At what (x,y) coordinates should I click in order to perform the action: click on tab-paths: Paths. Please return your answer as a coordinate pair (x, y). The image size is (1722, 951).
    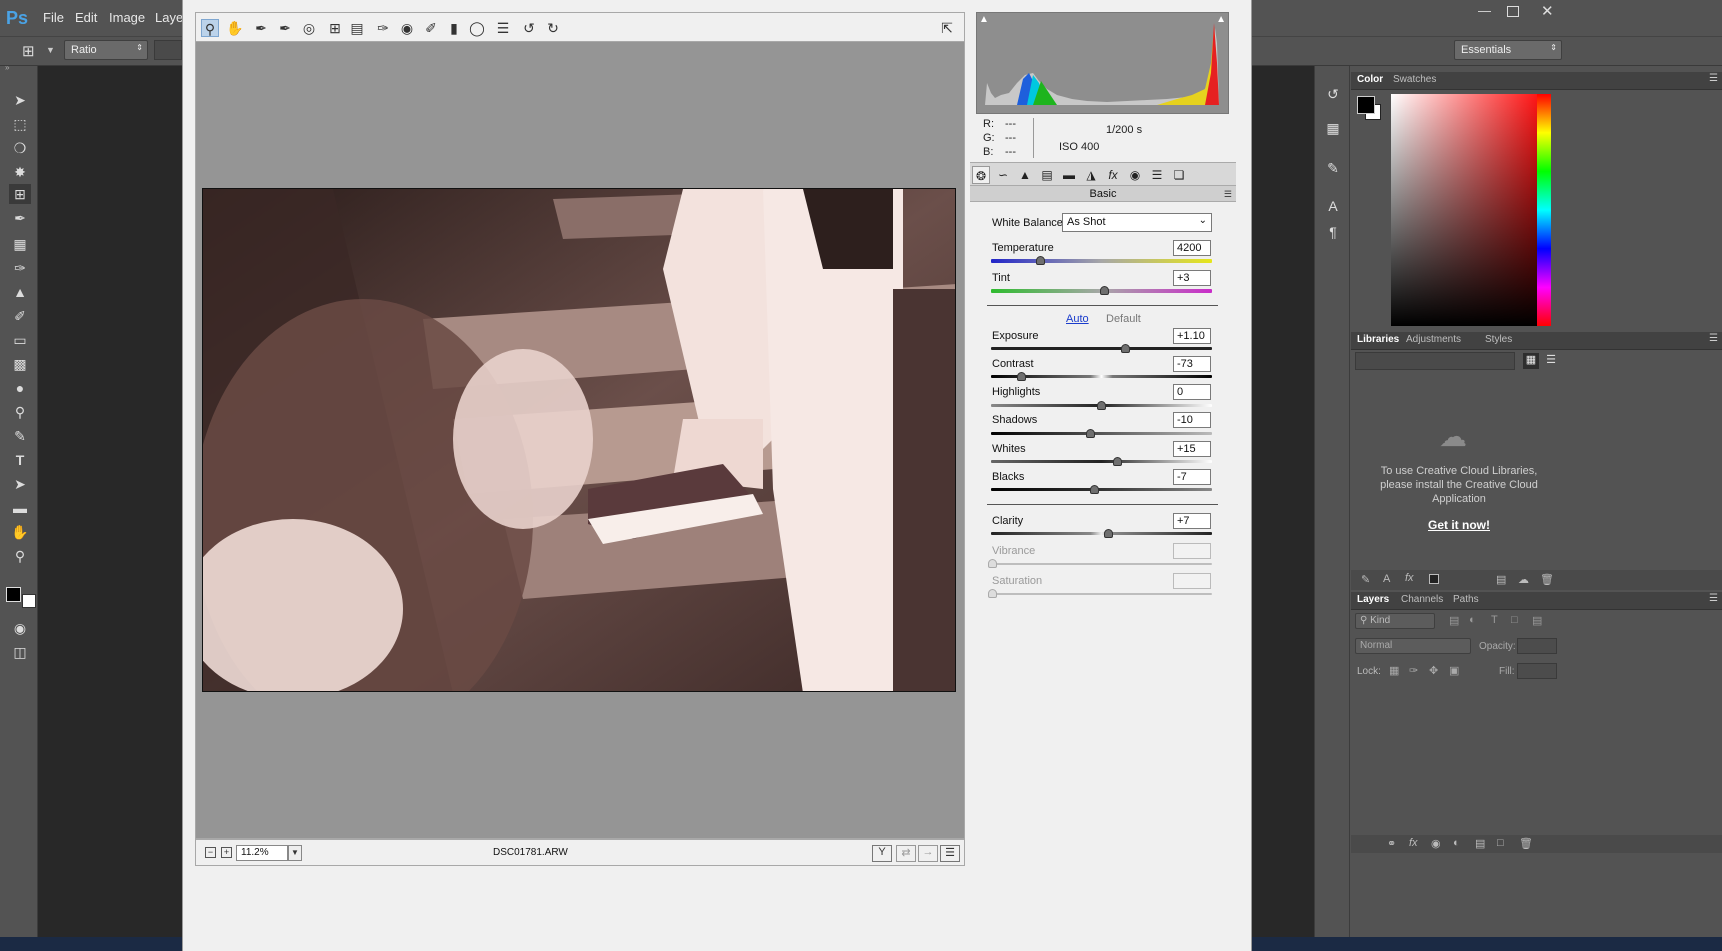
    Looking at the image, I should click on (1466, 599).